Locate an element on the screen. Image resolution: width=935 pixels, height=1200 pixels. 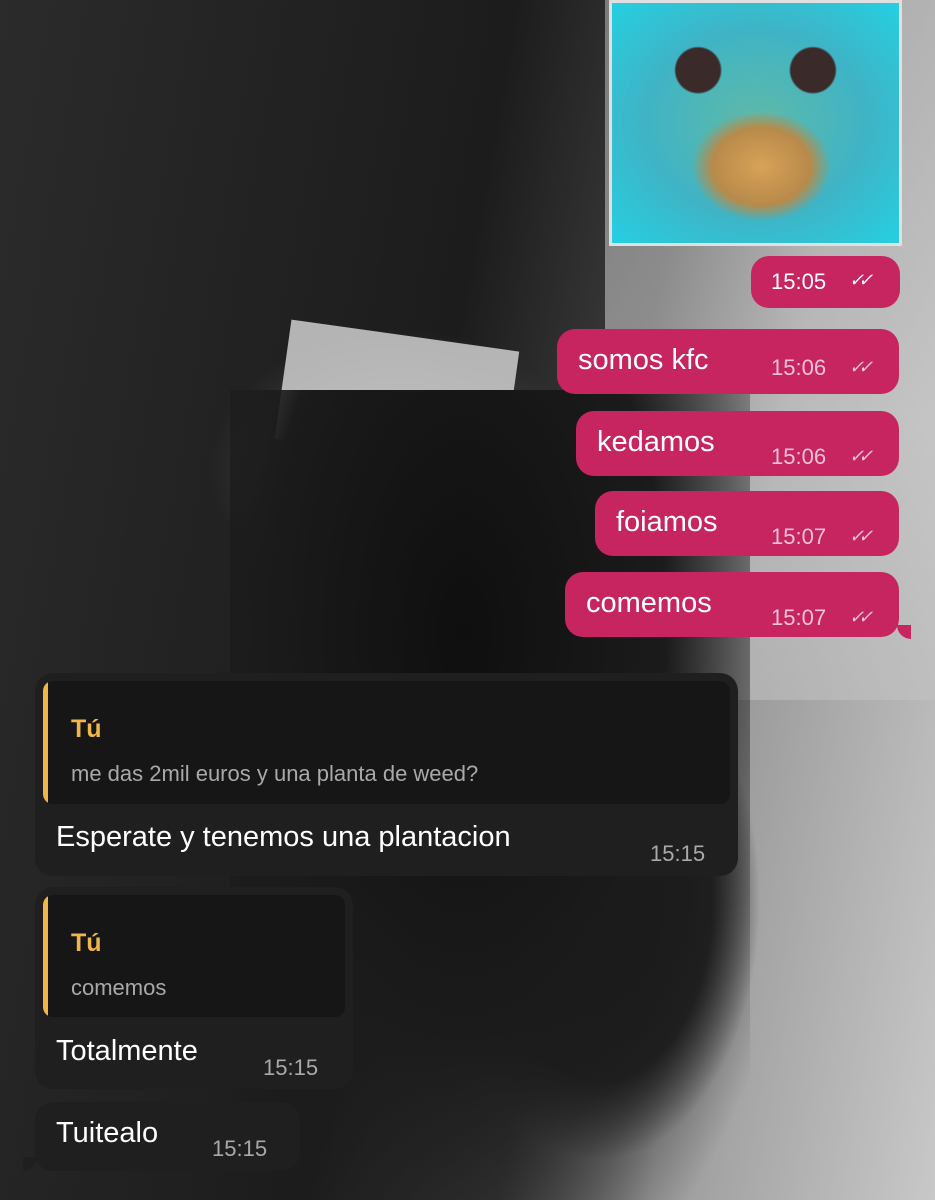
outgoing-message: comemos 15:07 ✓✓ is located at coordinates (732, 604).